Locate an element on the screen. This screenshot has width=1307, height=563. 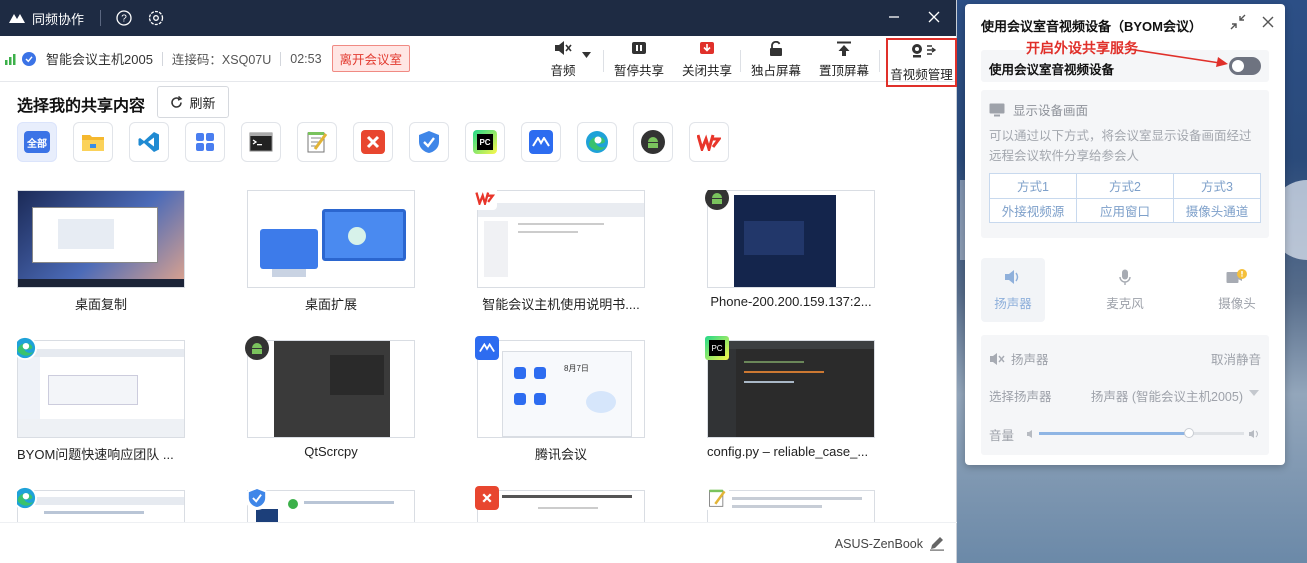
connect-code: 连接码：XSQ07U is located at coordinates (221, 60).